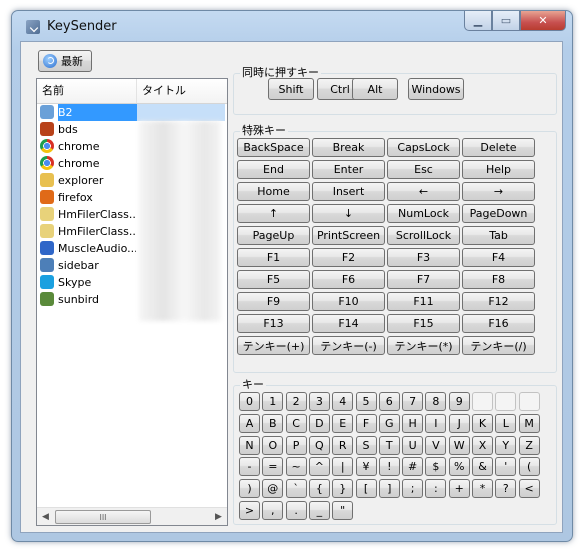 This screenshot has height=552, width=584. What do you see at coordinates (375, 89) in the screenshot?
I see `modifier-key-alt: Alt` at bounding box center [375, 89].